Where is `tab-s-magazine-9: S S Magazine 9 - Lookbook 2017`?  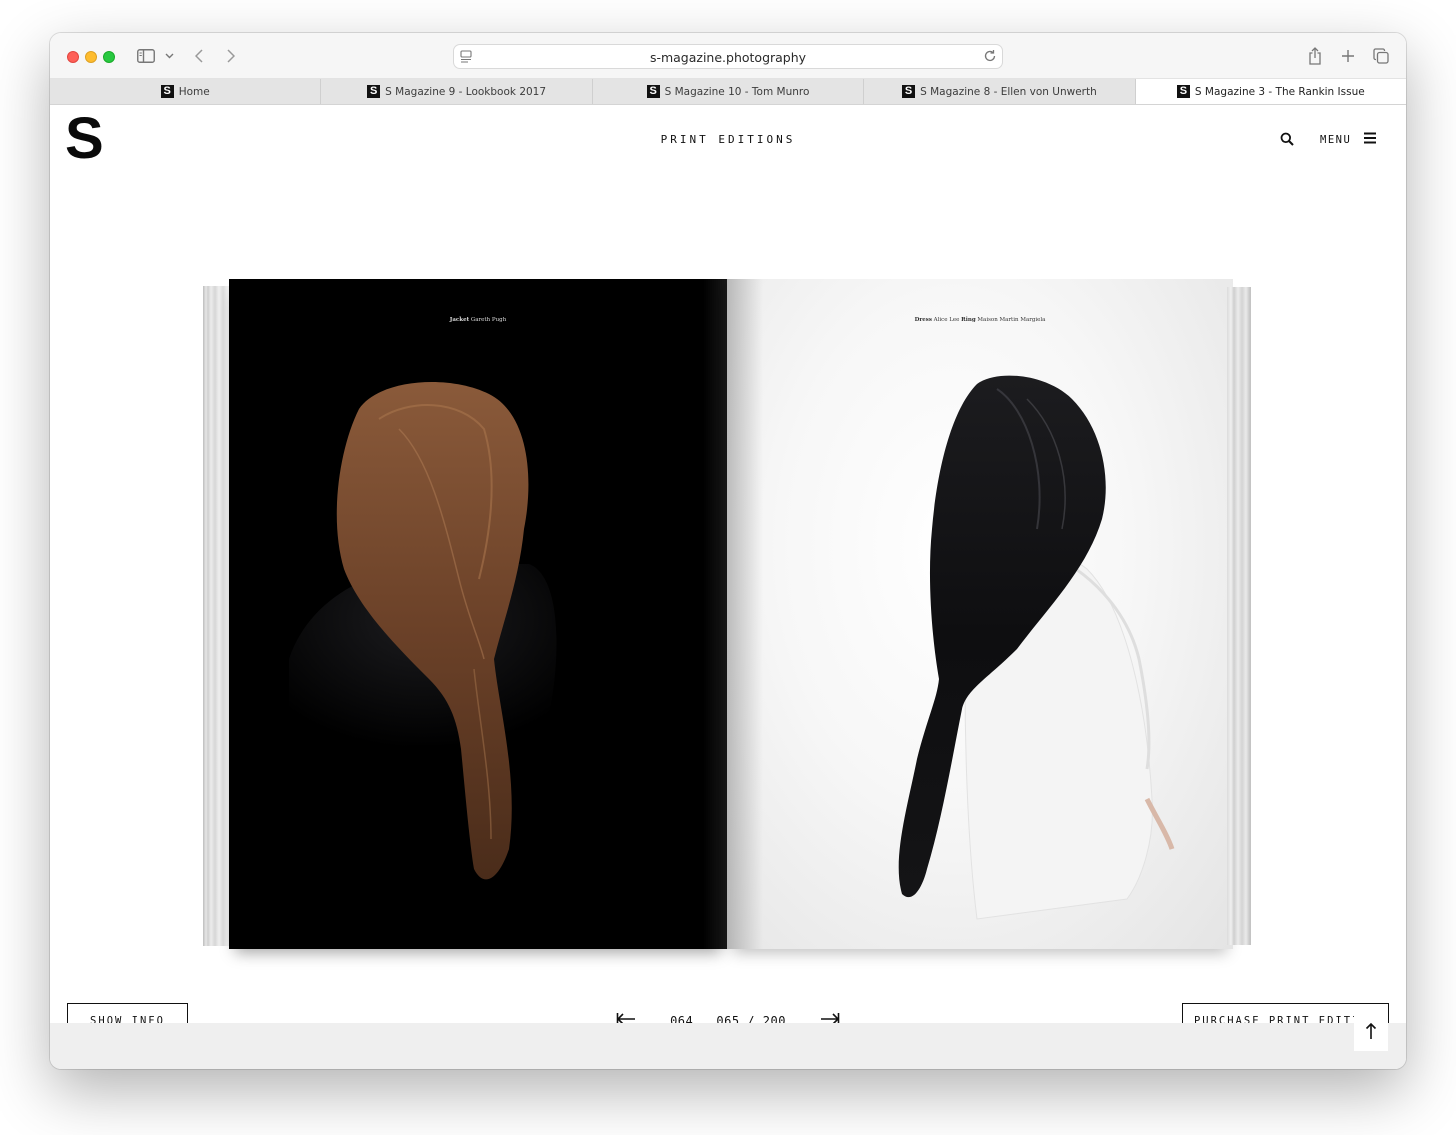 tab-s-magazine-9: S S Magazine 9 - Lookbook 2017 is located at coordinates (457, 91).